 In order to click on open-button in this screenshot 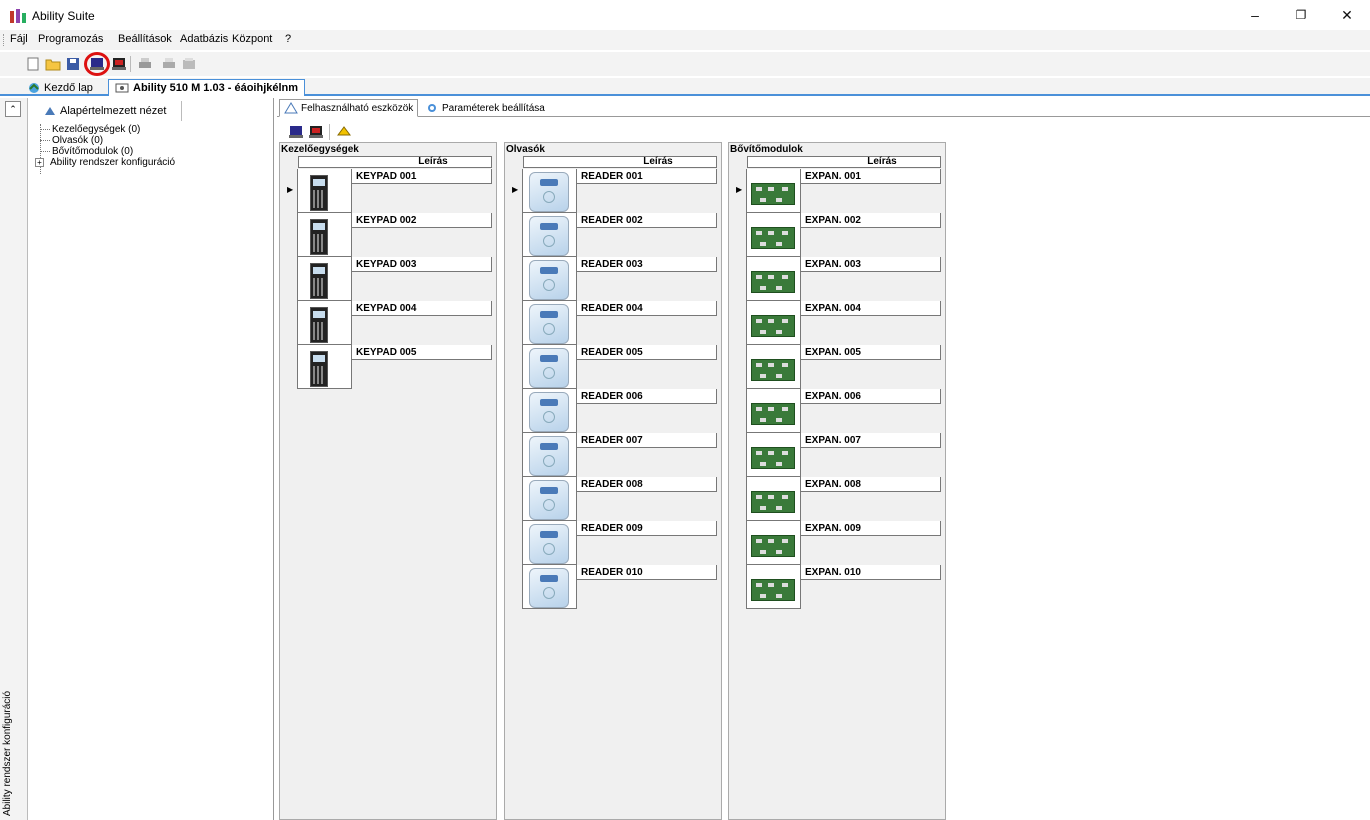, I will do `click(53, 64)`.